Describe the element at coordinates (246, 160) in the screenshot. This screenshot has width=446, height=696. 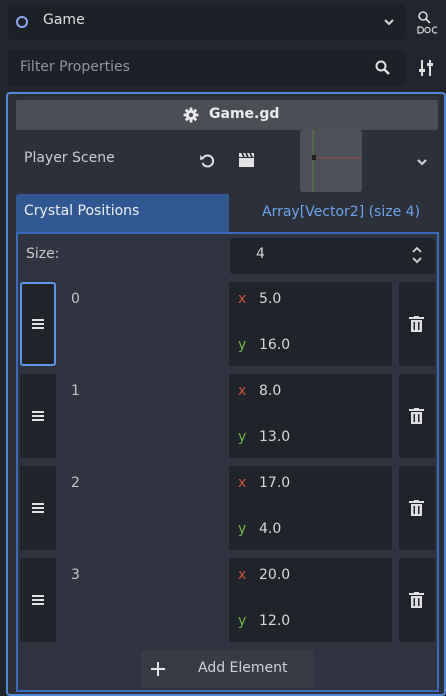
I see `clapperboard-icon` at that location.